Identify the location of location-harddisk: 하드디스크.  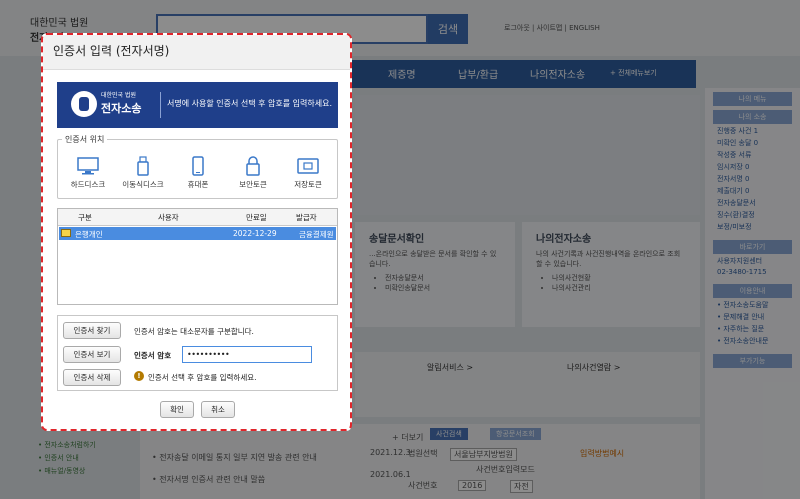
(88, 173).